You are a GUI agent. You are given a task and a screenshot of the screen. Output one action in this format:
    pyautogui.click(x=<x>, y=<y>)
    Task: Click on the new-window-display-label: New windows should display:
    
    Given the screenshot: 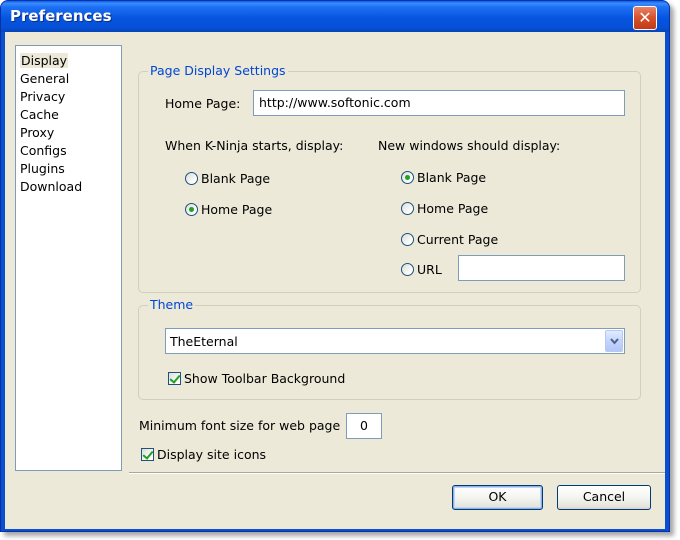 What is the action you would take?
    pyautogui.click(x=469, y=145)
    